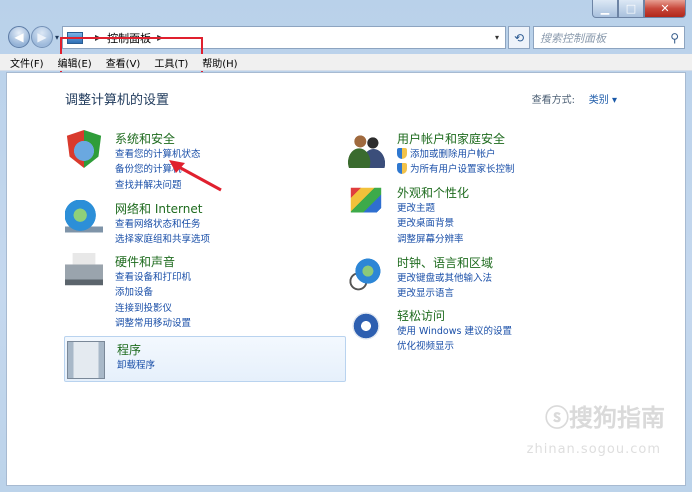 The height and width of the screenshot is (492, 692). I want to click on search-icon: ⚲, so click(674, 38).